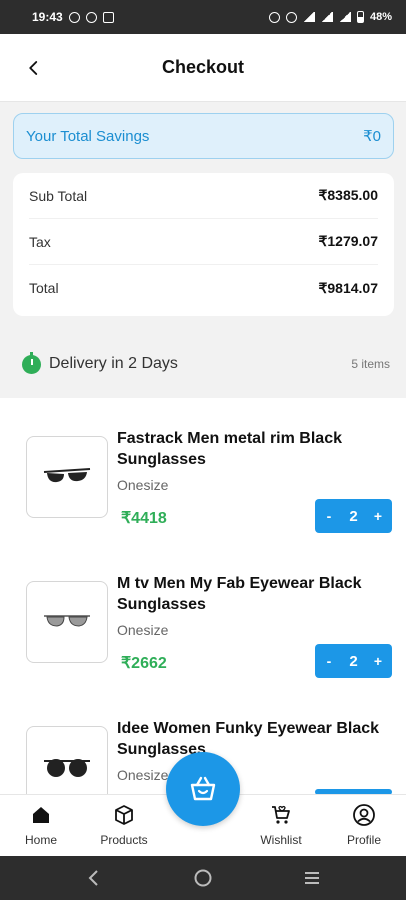  Describe the element at coordinates (203, 17) in the screenshot. I see `status-bar: 19:43 48%` at that location.